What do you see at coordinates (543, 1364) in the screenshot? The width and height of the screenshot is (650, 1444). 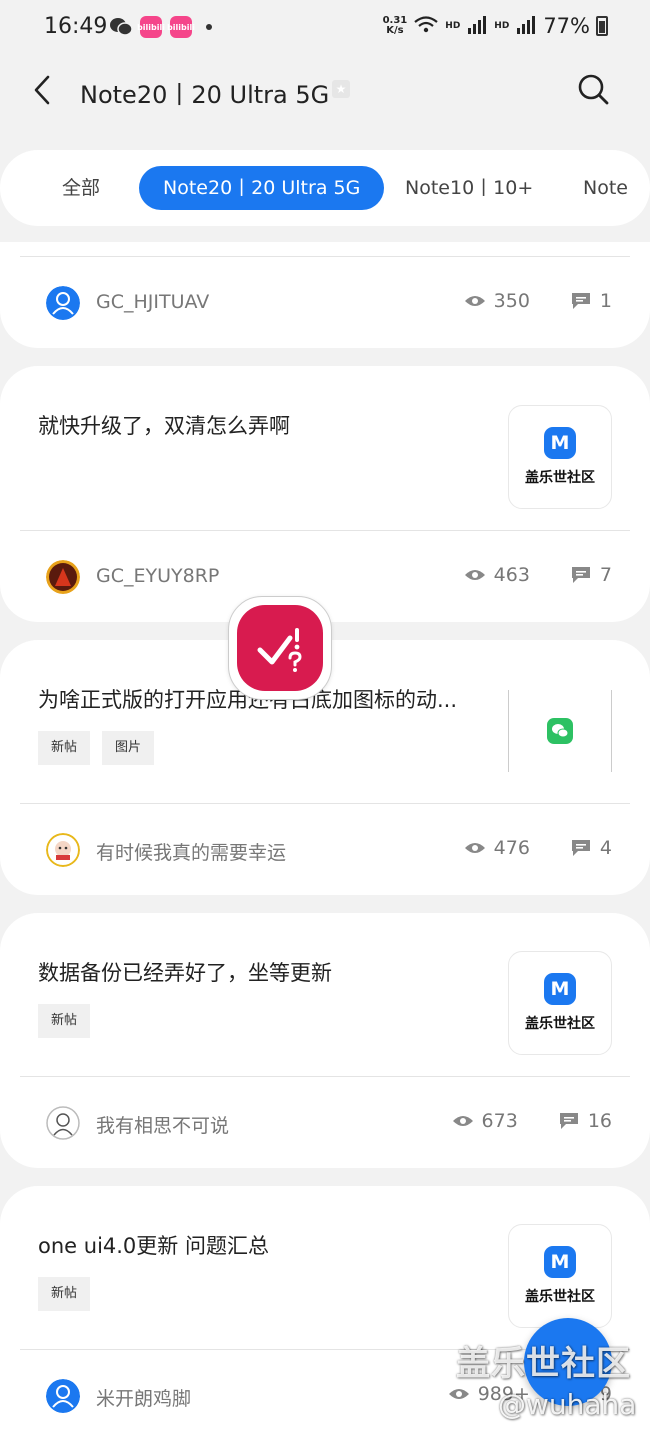 I see `watermark-text: 盖乐世社区` at bounding box center [543, 1364].